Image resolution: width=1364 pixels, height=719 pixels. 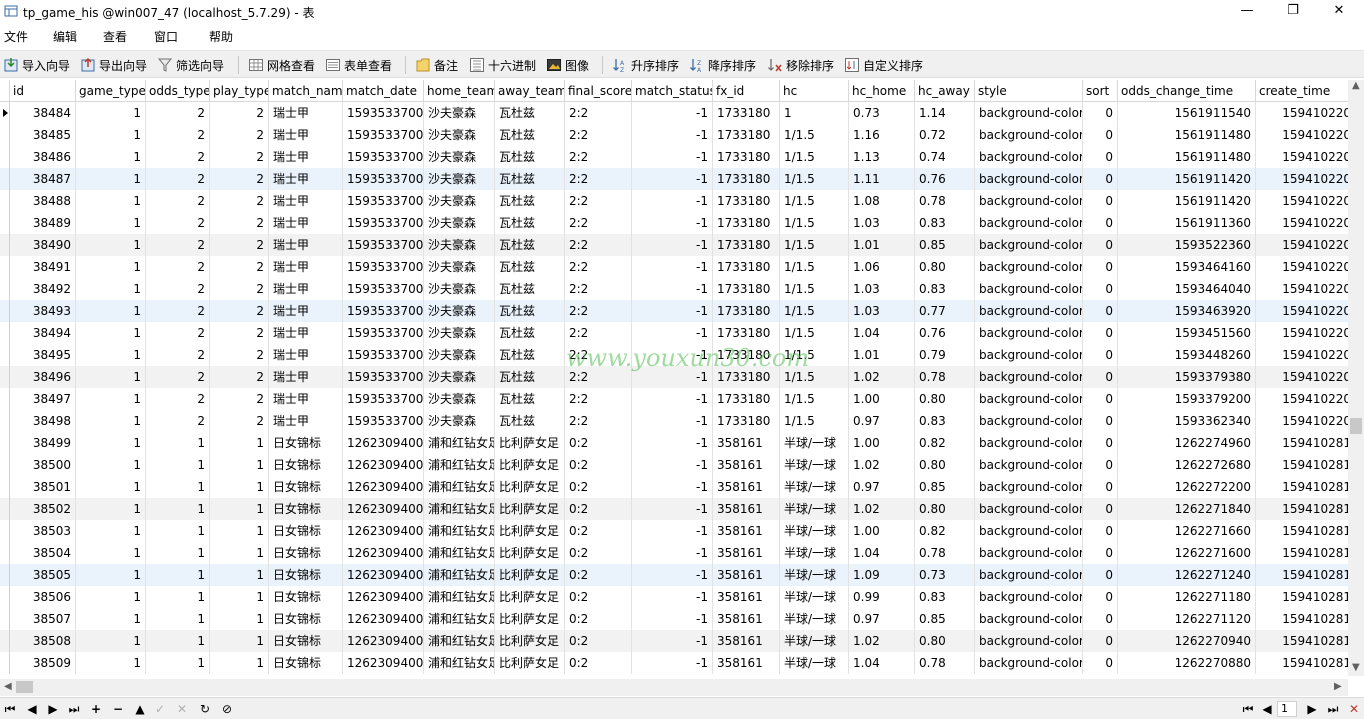 I want to click on cell-hc-home: 1.06, so click(x=882, y=267).